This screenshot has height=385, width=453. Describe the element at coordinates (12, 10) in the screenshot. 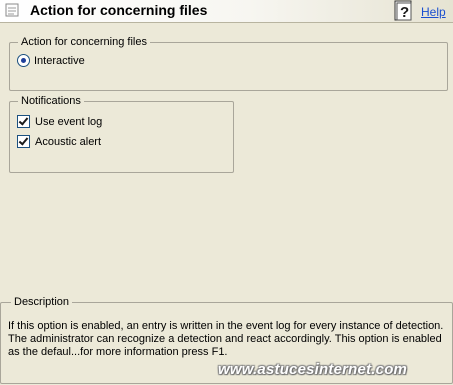

I see `config-page-icon` at that location.